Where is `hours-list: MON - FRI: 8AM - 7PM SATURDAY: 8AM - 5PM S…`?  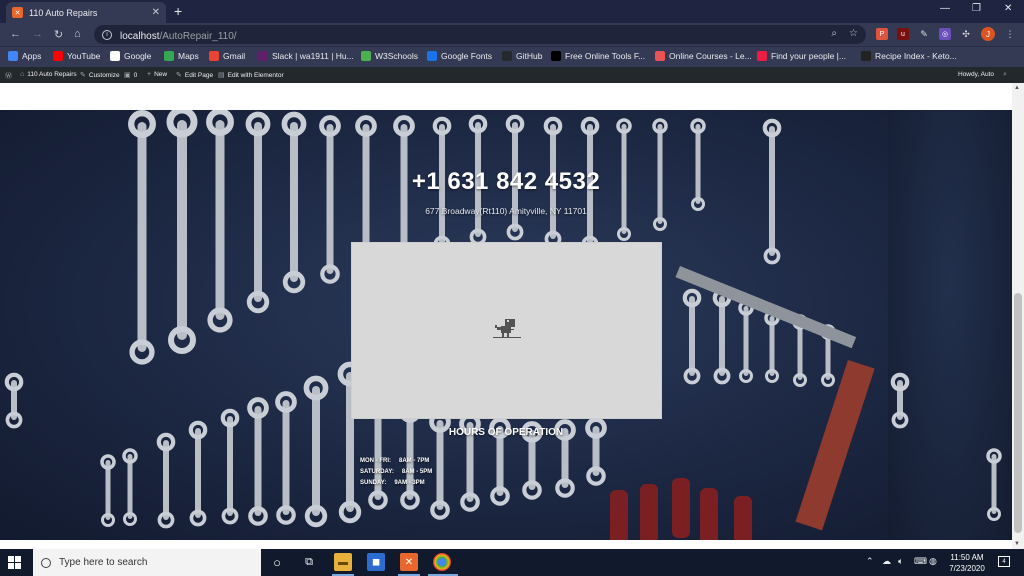
hours-list: MON - FRI: 8AM - 7PM SATURDAY: 8AM - 5PM S… is located at coordinates (396, 472).